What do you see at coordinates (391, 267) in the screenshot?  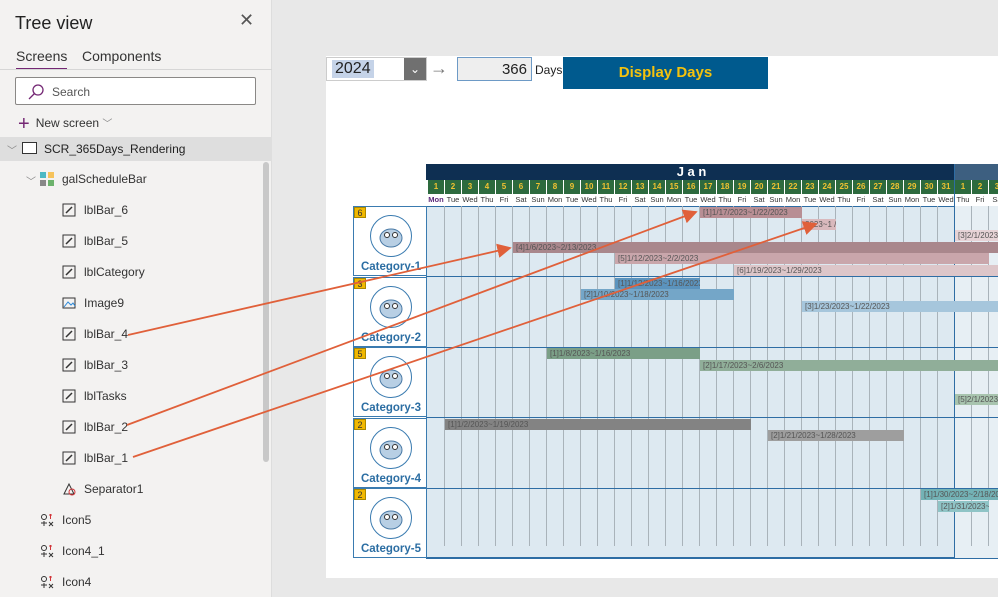 I see `category-name: Category-1` at bounding box center [391, 267].